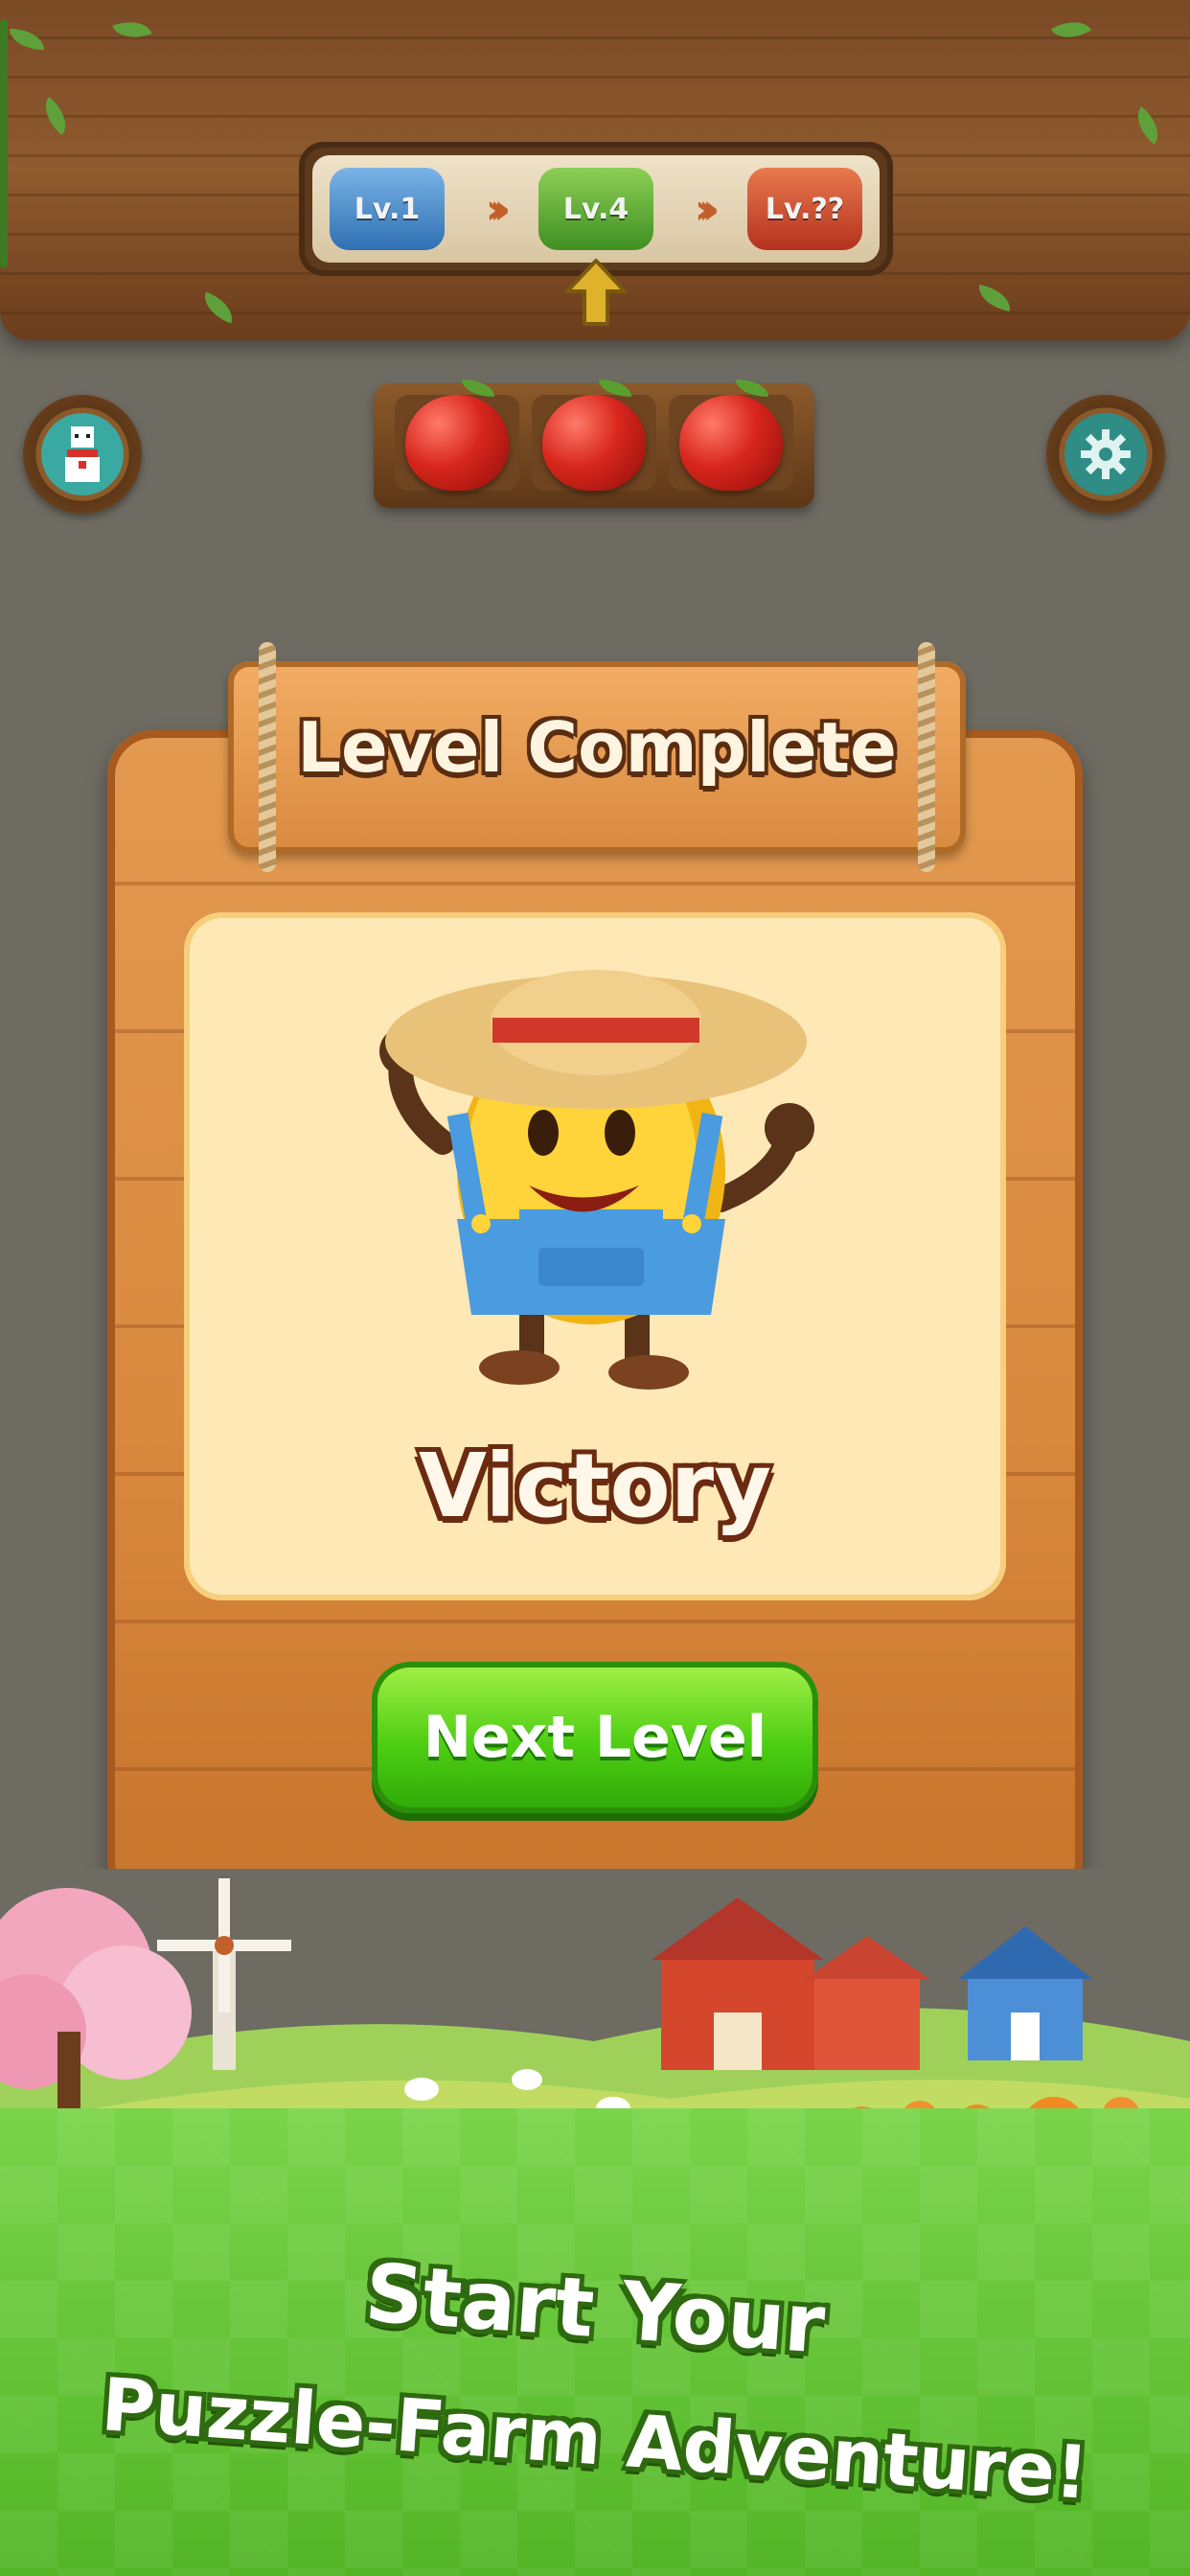 The image size is (1190, 2576). What do you see at coordinates (595, 1737) in the screenshot?
I see `next-level-button: Next Level` at bounding box center [595, 1737].